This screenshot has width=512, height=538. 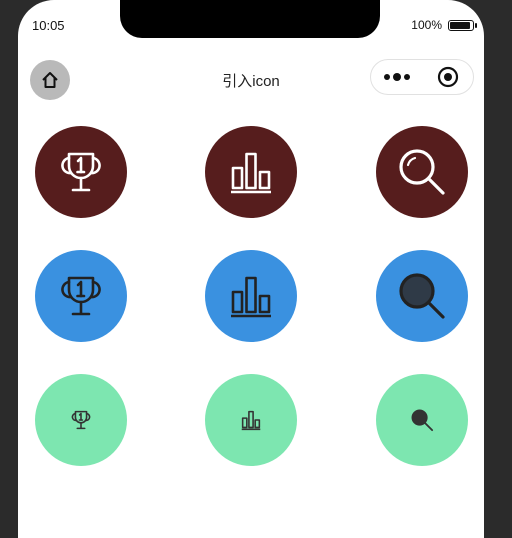 I want to click on status-time: 10:05, so click(x=48, y=25).